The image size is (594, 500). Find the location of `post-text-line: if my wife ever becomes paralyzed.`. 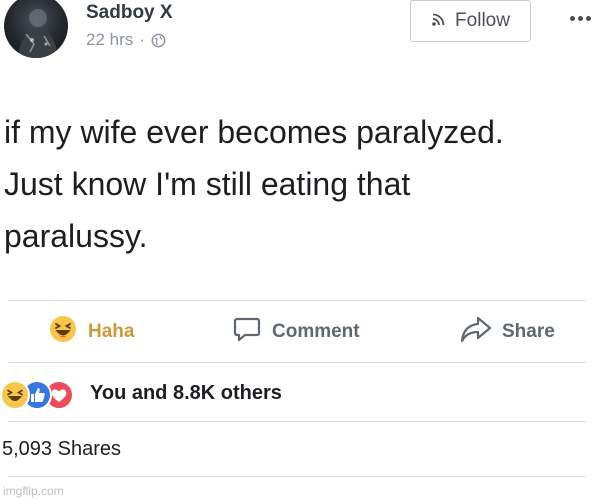

post-text-line: if my wife ever becomes paralyzed. is located at coordinates (254, 132).